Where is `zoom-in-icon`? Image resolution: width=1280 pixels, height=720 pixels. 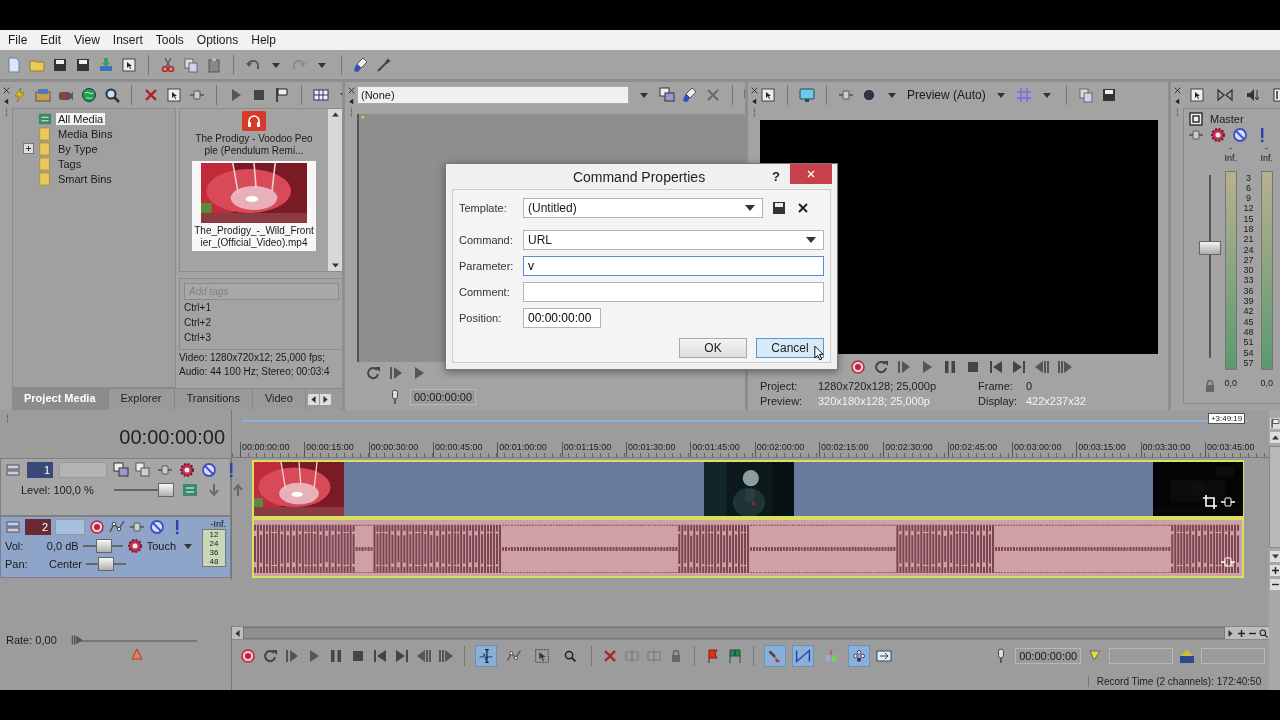
zoom-in-icon is located at coordinates (1242, 633).